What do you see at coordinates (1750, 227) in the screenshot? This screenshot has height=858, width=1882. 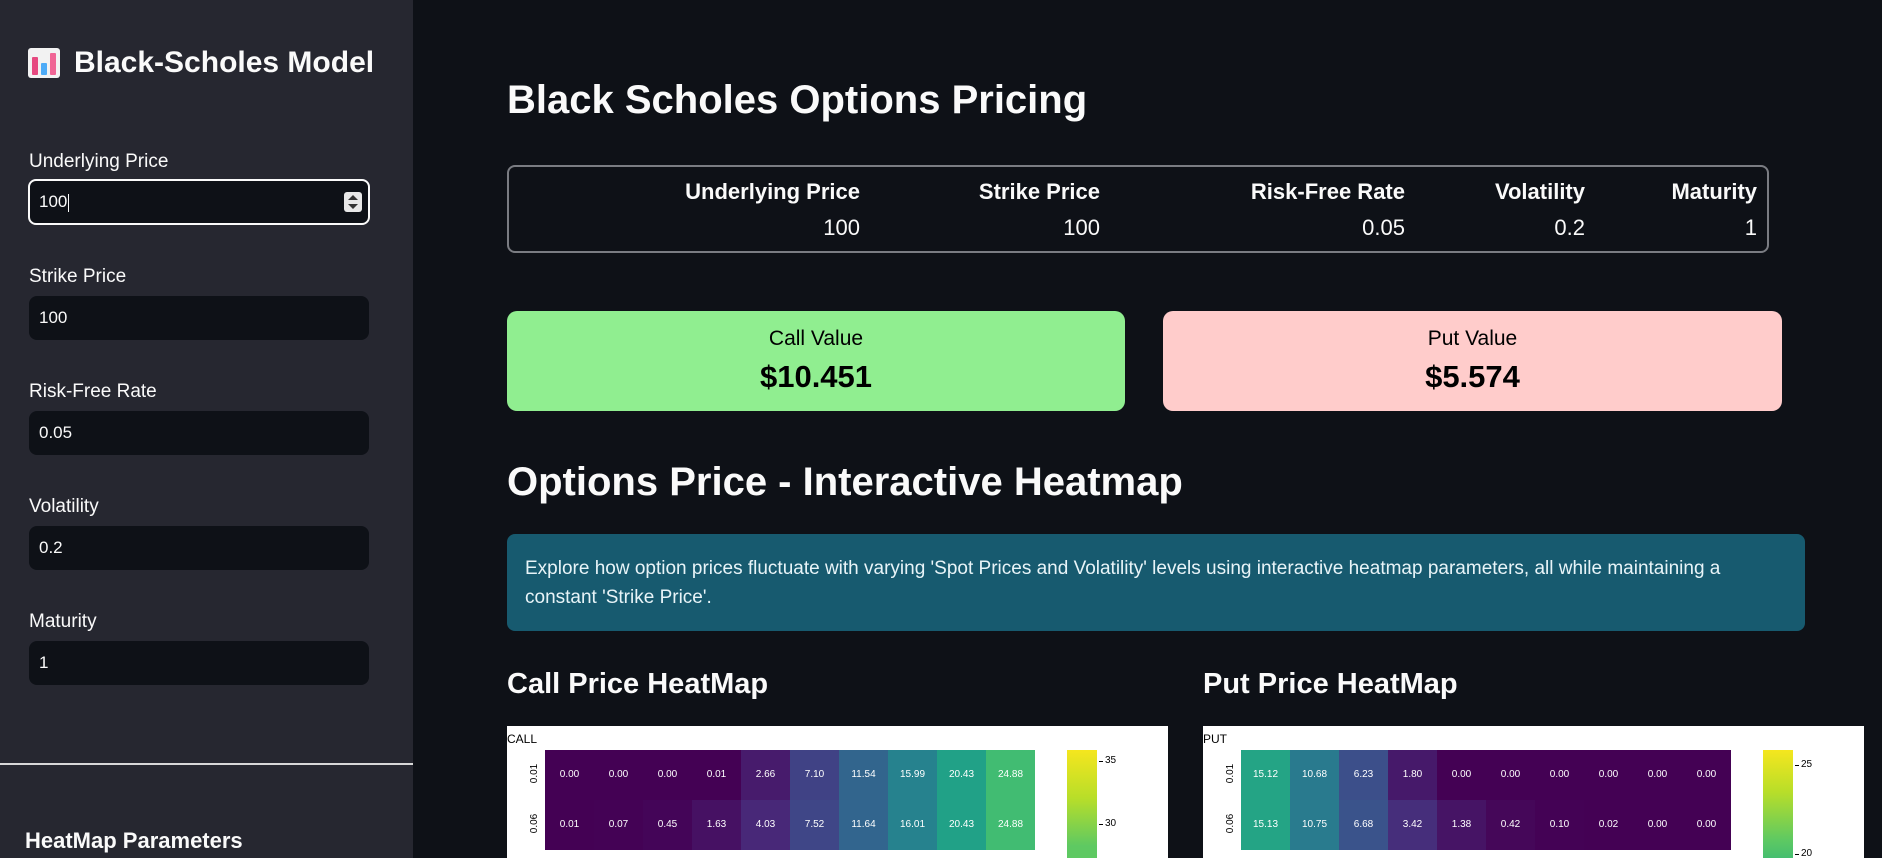 I see `param-value: 1` at bounding box center [1750, 227].